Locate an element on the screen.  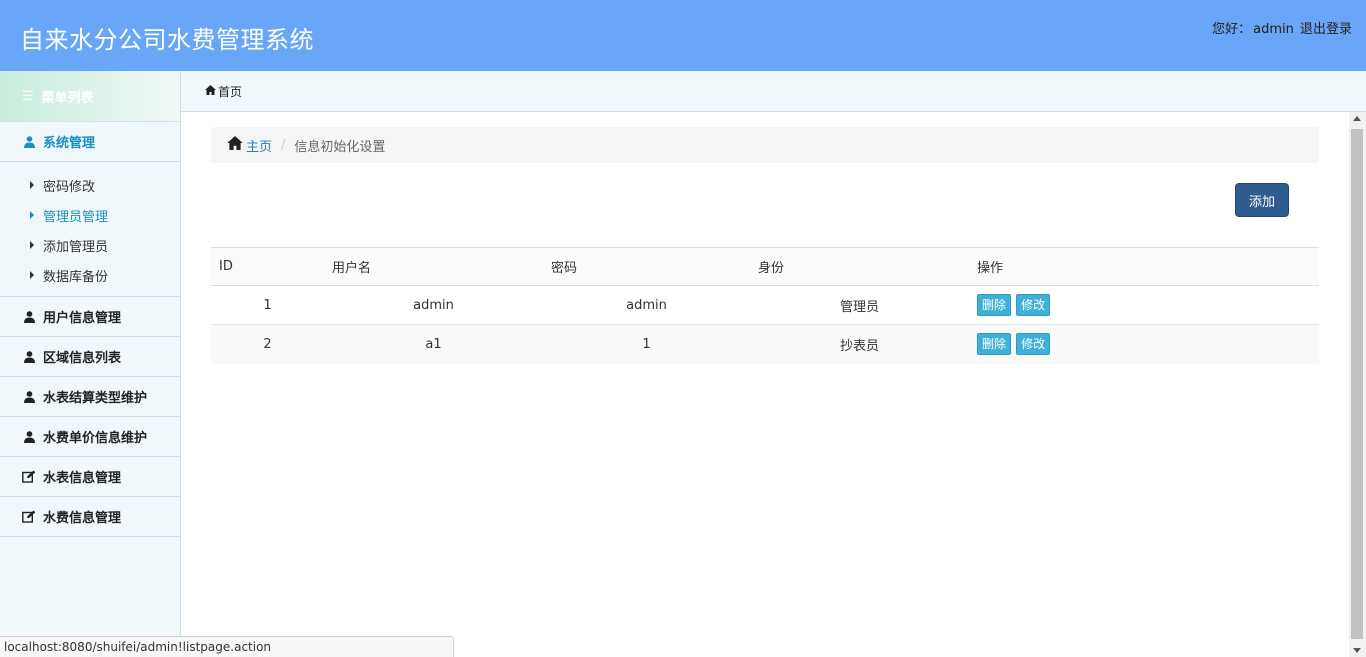
sidebar-group-label: 水费信息管理 is located at coordinates (82, 518).